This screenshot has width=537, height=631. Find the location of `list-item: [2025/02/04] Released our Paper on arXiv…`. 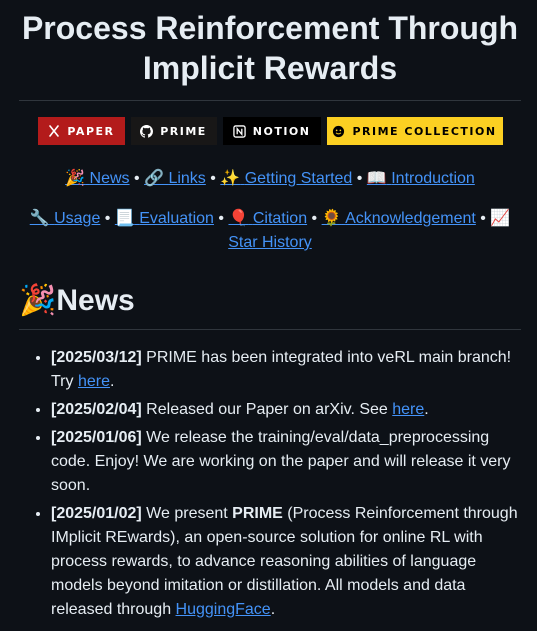

list-item: [2025/02/04] Released our Paper on arXiv… is located at coordinates (286, 410).